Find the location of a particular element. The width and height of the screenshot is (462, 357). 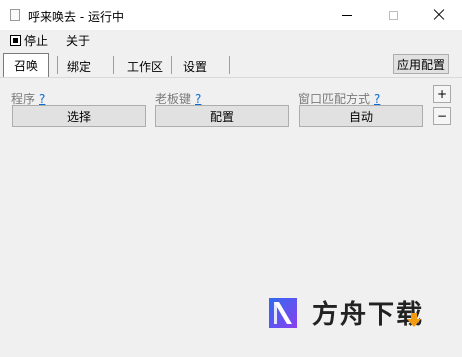

watermark-logo-icon is located at coordinates (283, 312).